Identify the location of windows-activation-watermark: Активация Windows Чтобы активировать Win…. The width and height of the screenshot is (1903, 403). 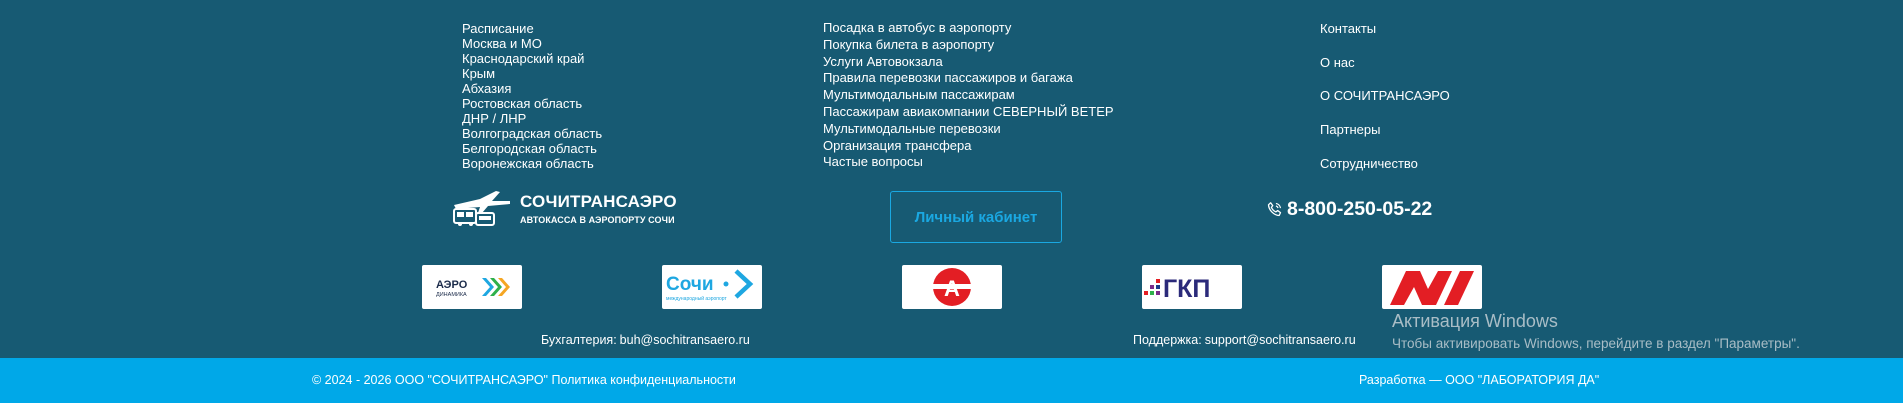
(1596, 331).